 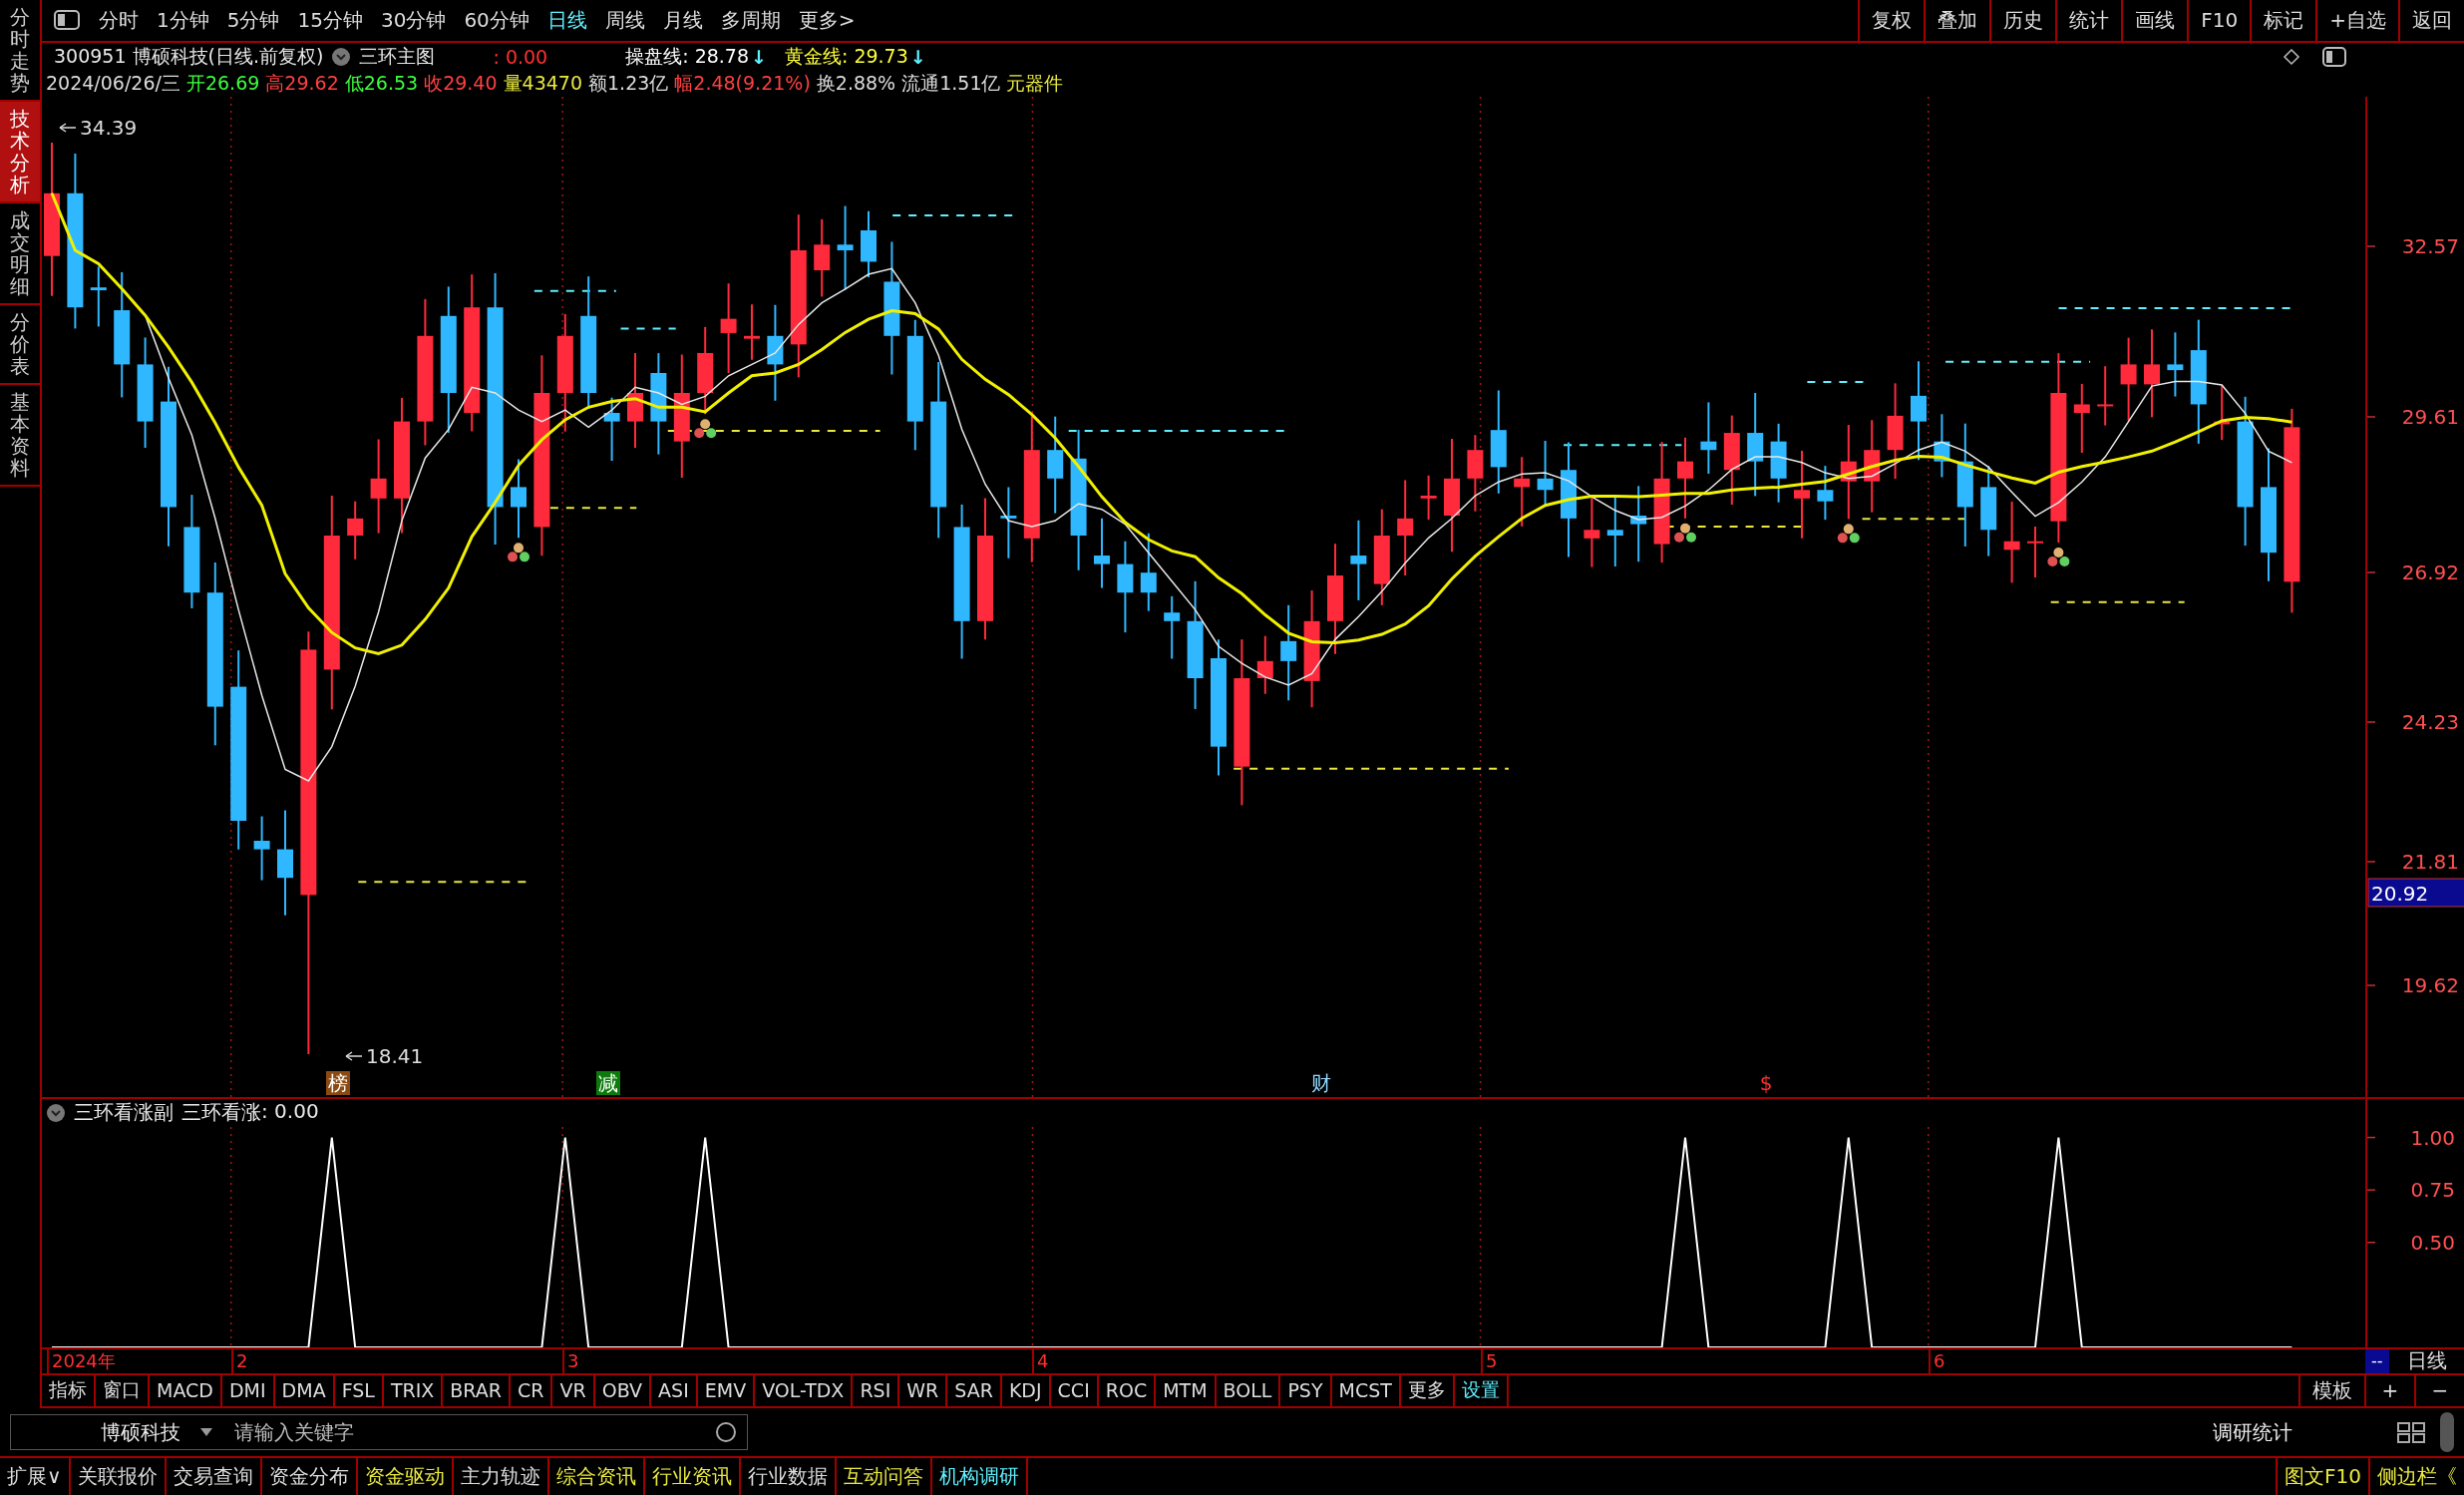 I want to click on quote-stat: 额1.23亿, so click(x=628, y=83).